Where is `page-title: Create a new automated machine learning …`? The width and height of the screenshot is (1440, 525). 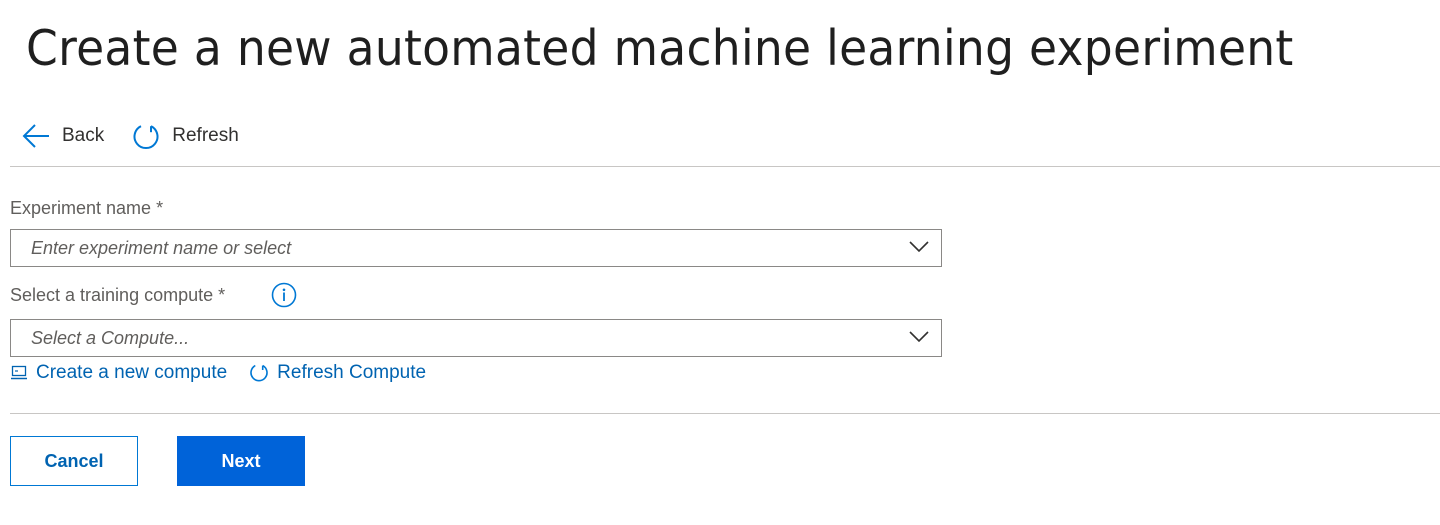
page-title: Create a new automated machine learning … is located at coordinates (660, 48).